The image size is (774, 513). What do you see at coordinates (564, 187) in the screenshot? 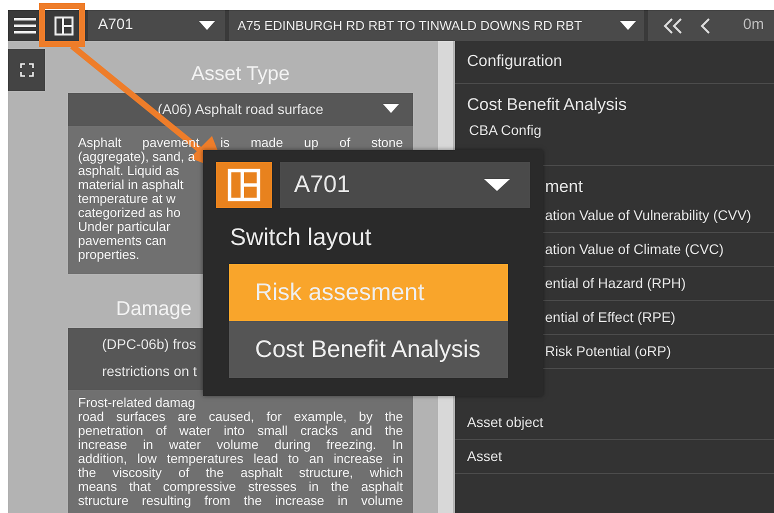
I see `group-heading: ment` at bounding box center [564, 187].